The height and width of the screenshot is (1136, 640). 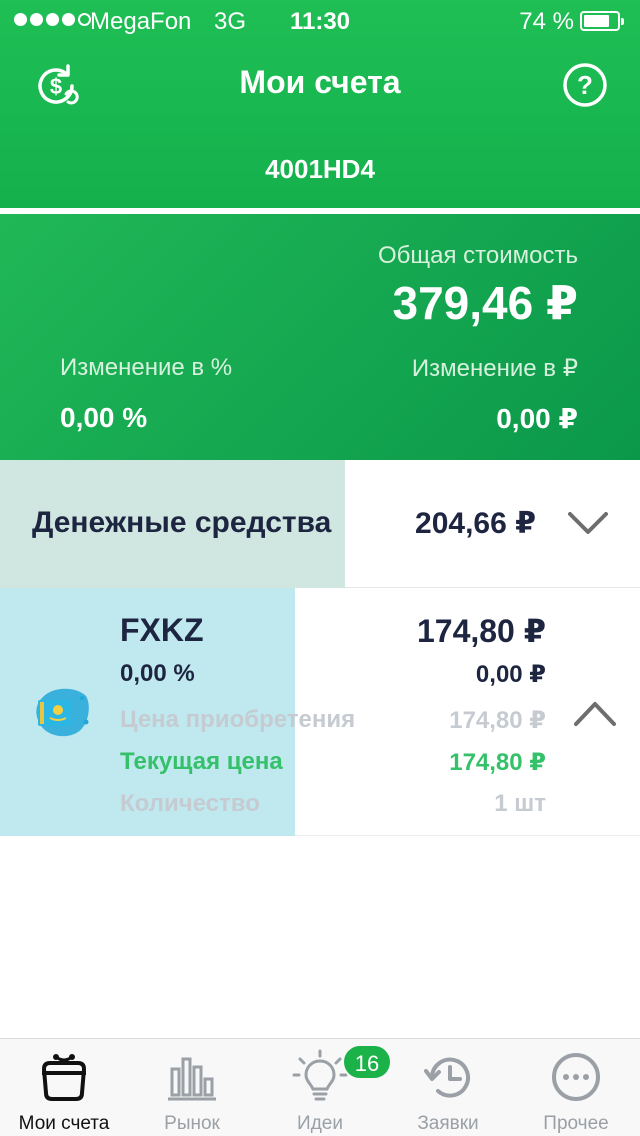 I want to click on help-icon: ?, so click(x=585, y=85).